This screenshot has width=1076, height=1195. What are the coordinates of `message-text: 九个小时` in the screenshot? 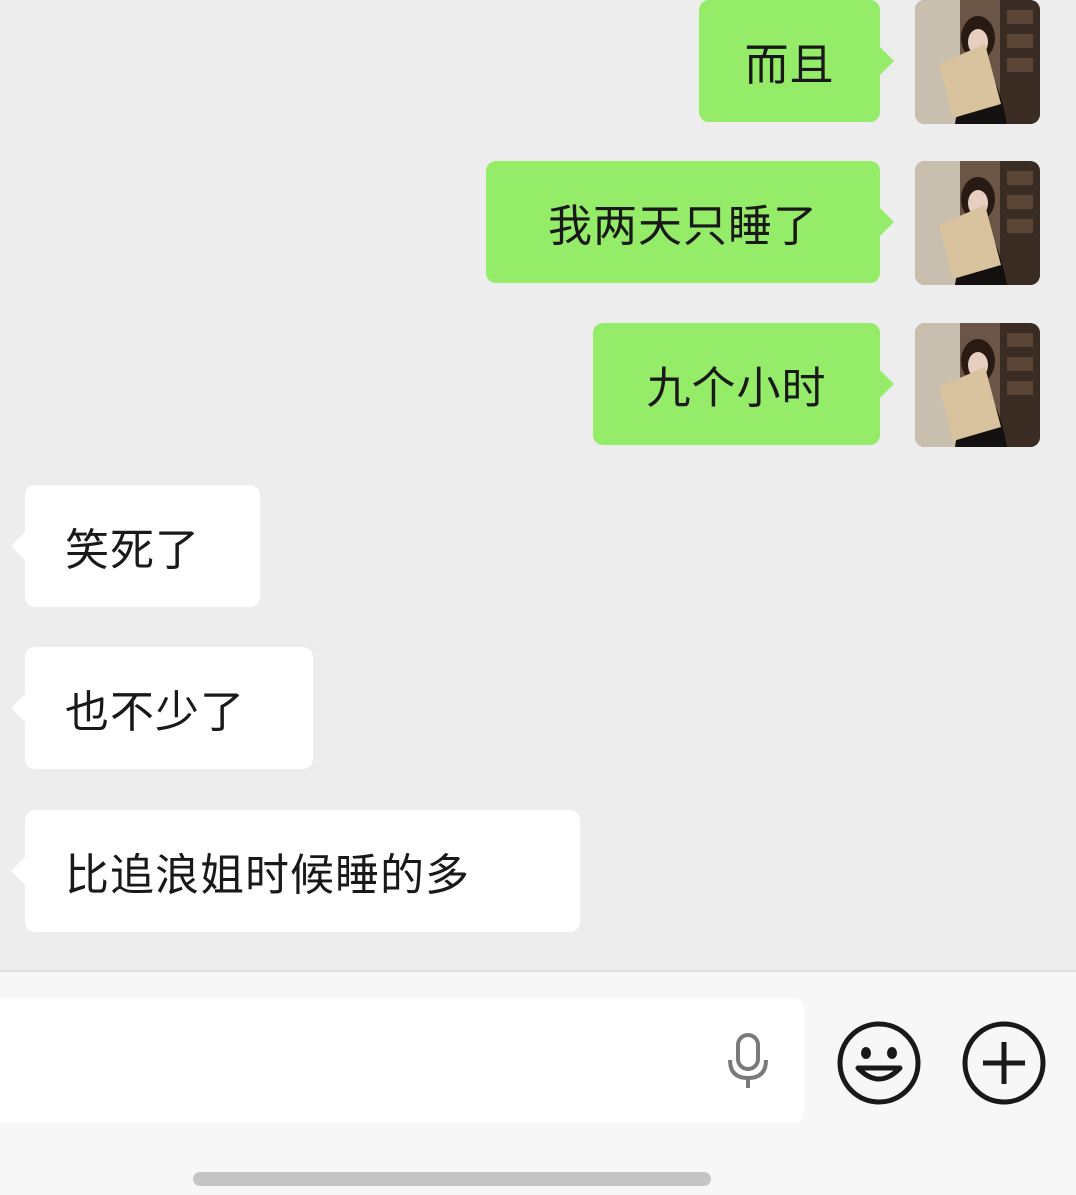 It's located at (736, 388).